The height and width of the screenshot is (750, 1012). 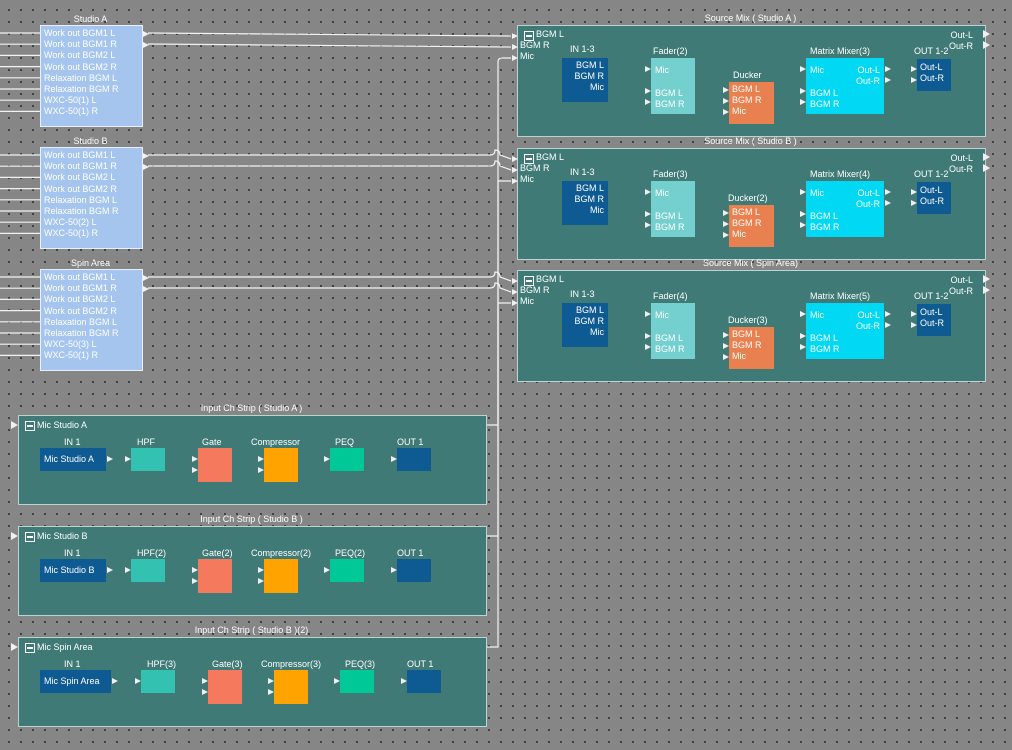 What do you see at coordinates (73, 459) in the screenshot?
I see `in-block: Mic Studio A` at bounding box center [73, 459].